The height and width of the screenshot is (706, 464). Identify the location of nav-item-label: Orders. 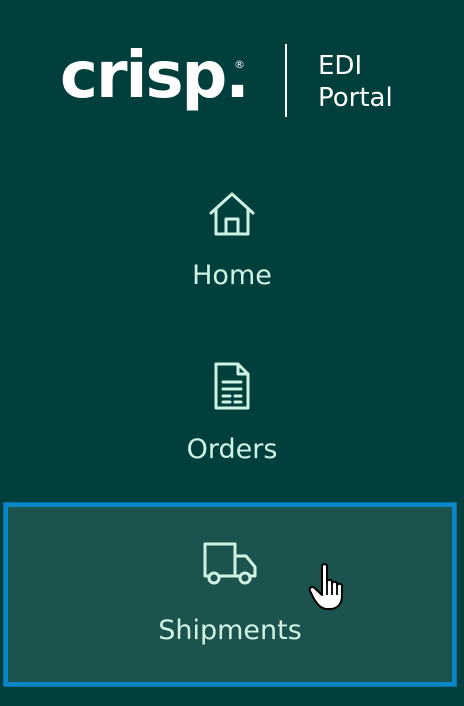
(232, 449).